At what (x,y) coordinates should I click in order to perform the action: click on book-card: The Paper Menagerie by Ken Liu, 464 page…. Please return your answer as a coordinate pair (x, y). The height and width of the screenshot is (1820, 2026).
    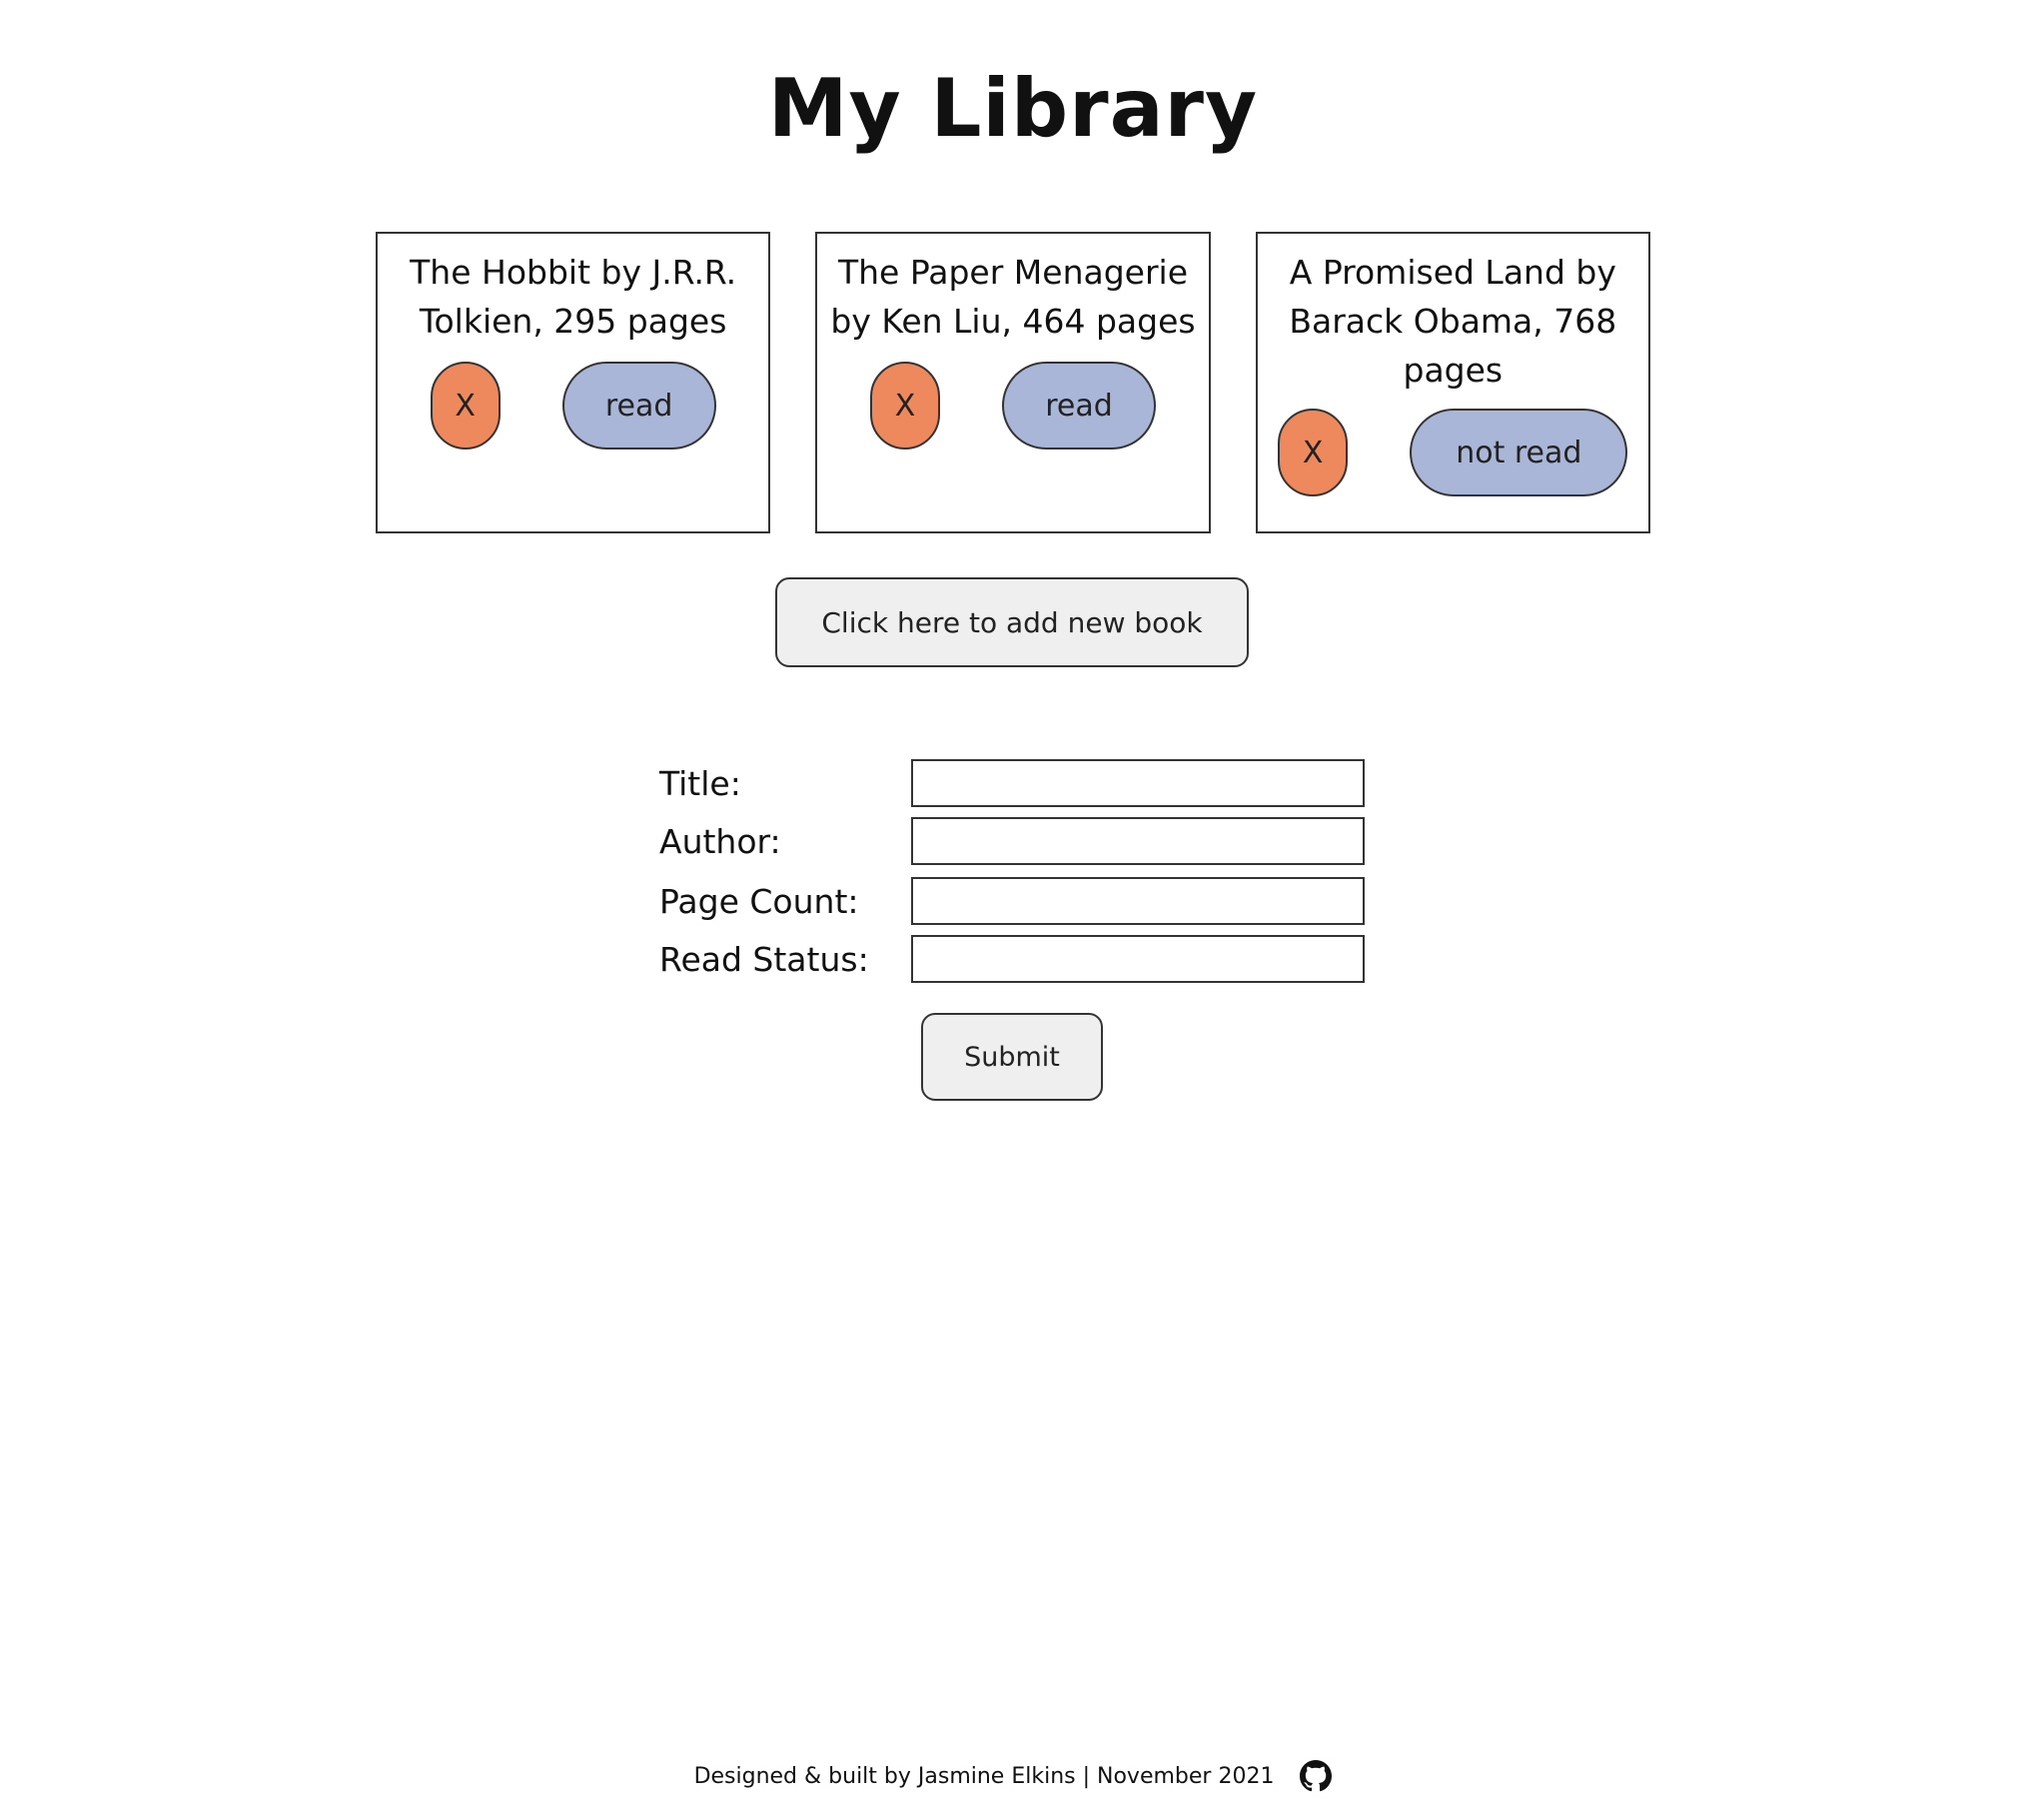
    Looking at the image, I should click on (1013, 383).